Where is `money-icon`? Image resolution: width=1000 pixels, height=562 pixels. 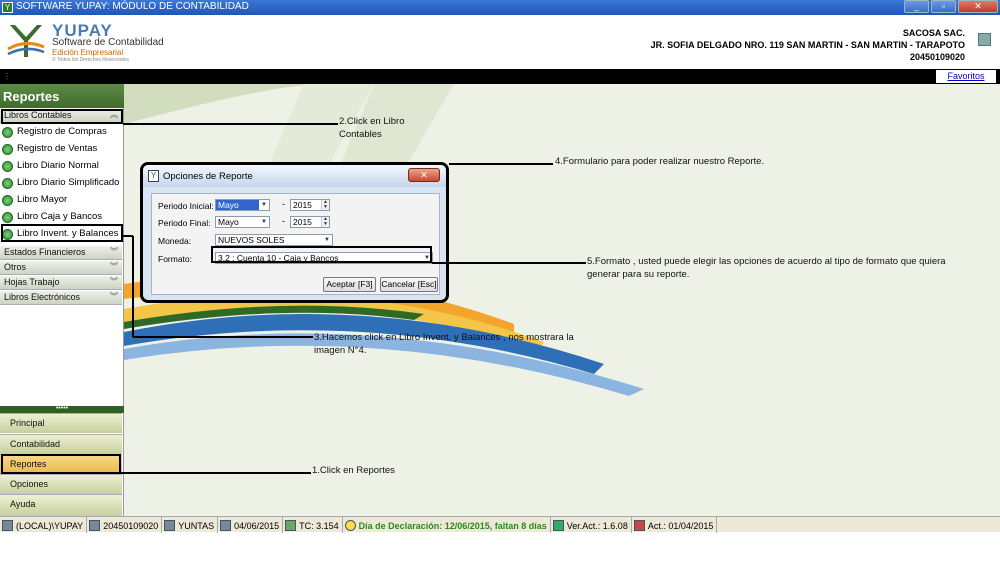
money-icon is located at coordinates (291, 525).